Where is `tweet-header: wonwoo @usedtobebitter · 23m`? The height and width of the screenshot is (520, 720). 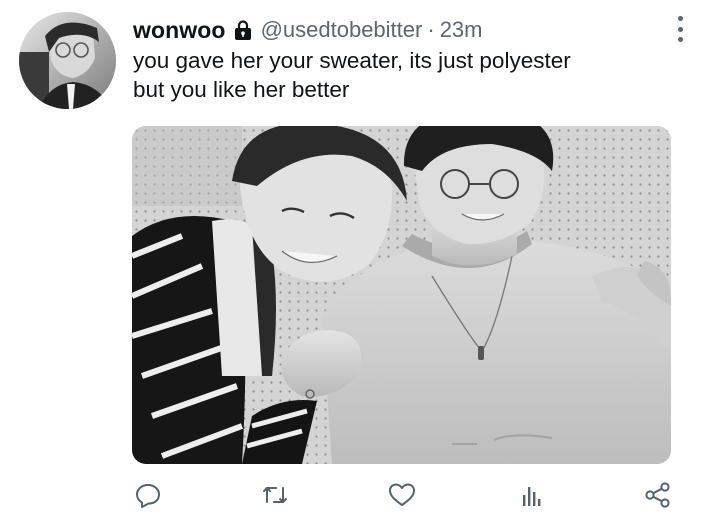 tweet-header: wonwoo @usedtobebitter · 23m is located at coordinates (307, 30).